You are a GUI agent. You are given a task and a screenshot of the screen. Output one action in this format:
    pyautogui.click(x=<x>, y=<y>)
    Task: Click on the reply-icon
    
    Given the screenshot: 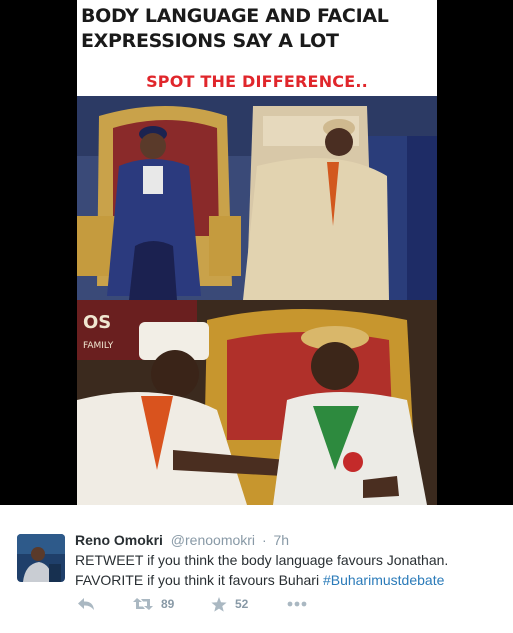 What is the action you would take?
    pyautogui.click(x=86, y=604)
    